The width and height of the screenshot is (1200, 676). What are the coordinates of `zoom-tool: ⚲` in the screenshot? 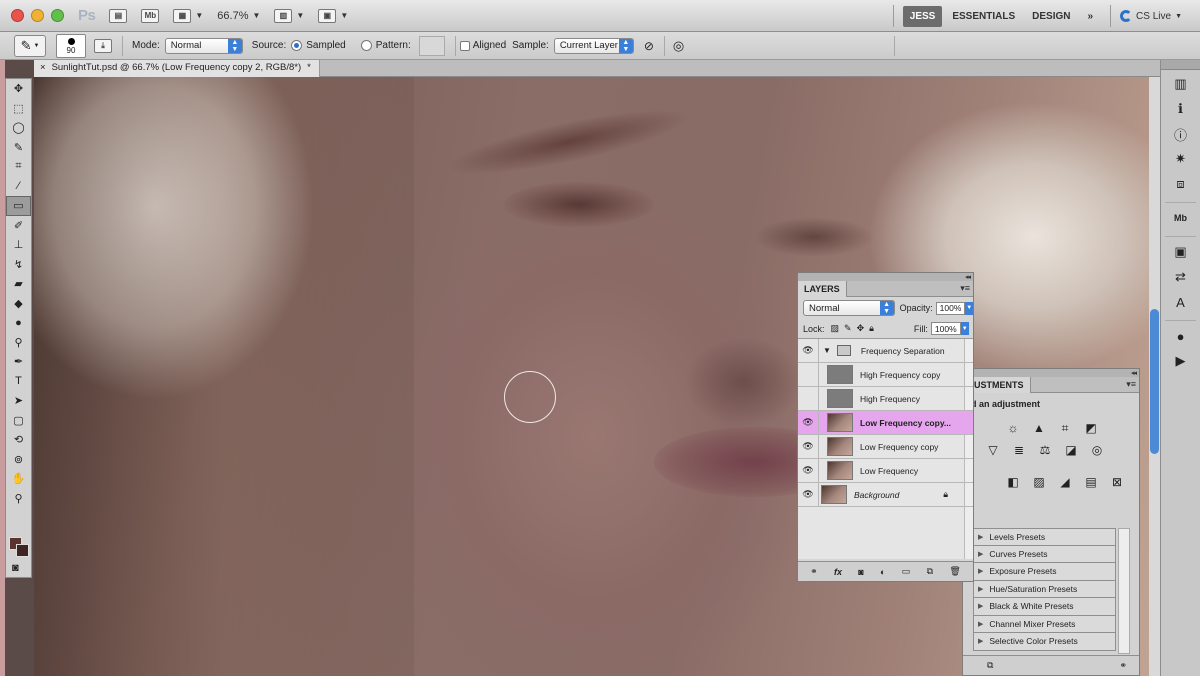 It's located at (18, 499).